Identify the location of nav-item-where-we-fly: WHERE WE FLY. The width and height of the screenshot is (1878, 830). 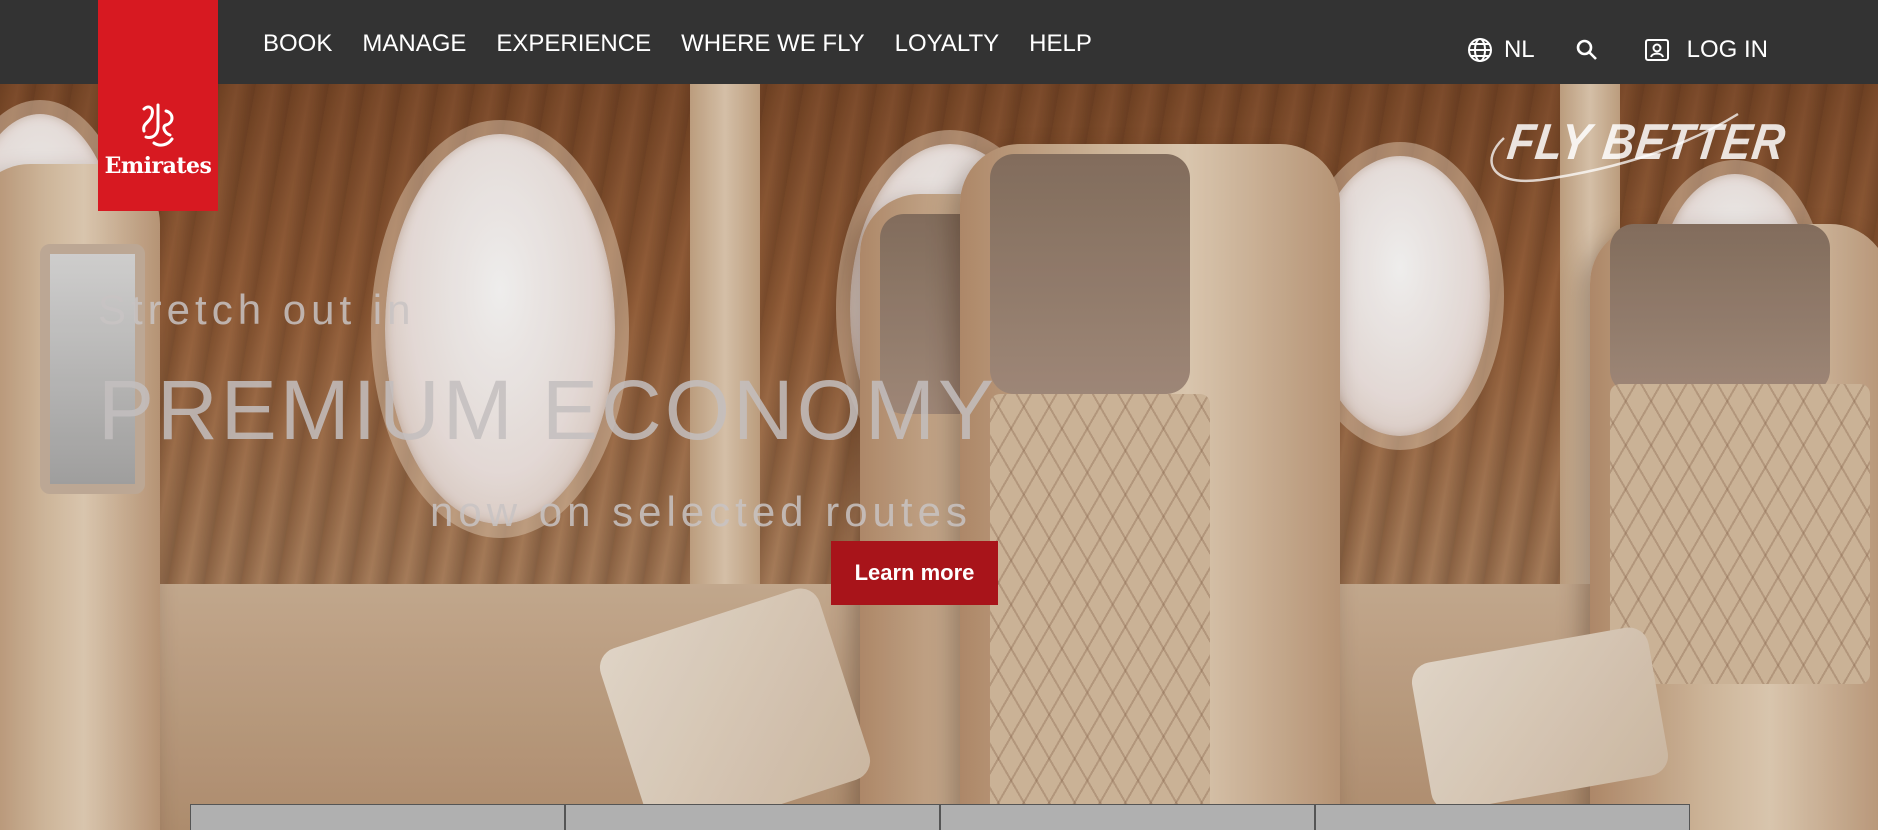
(773, 44).